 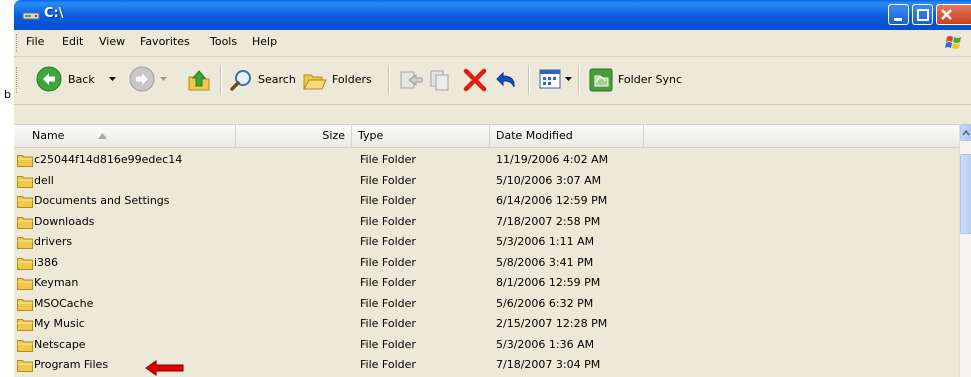 What do you see at coordinates (46, 262) in the screenshot?
I see `file-name: i386` at bounding box center [46, 262].